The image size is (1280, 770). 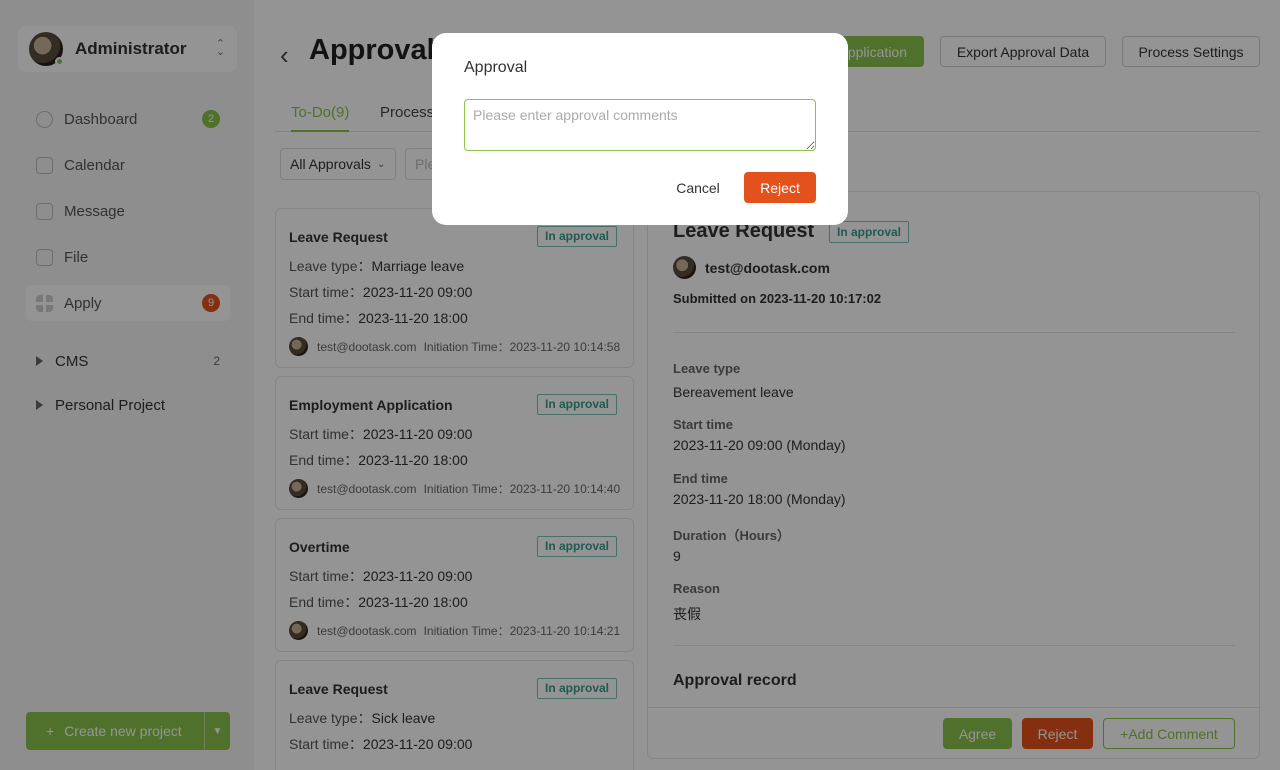 I want to click on approval-comments-field, so click(x=640, y=125).